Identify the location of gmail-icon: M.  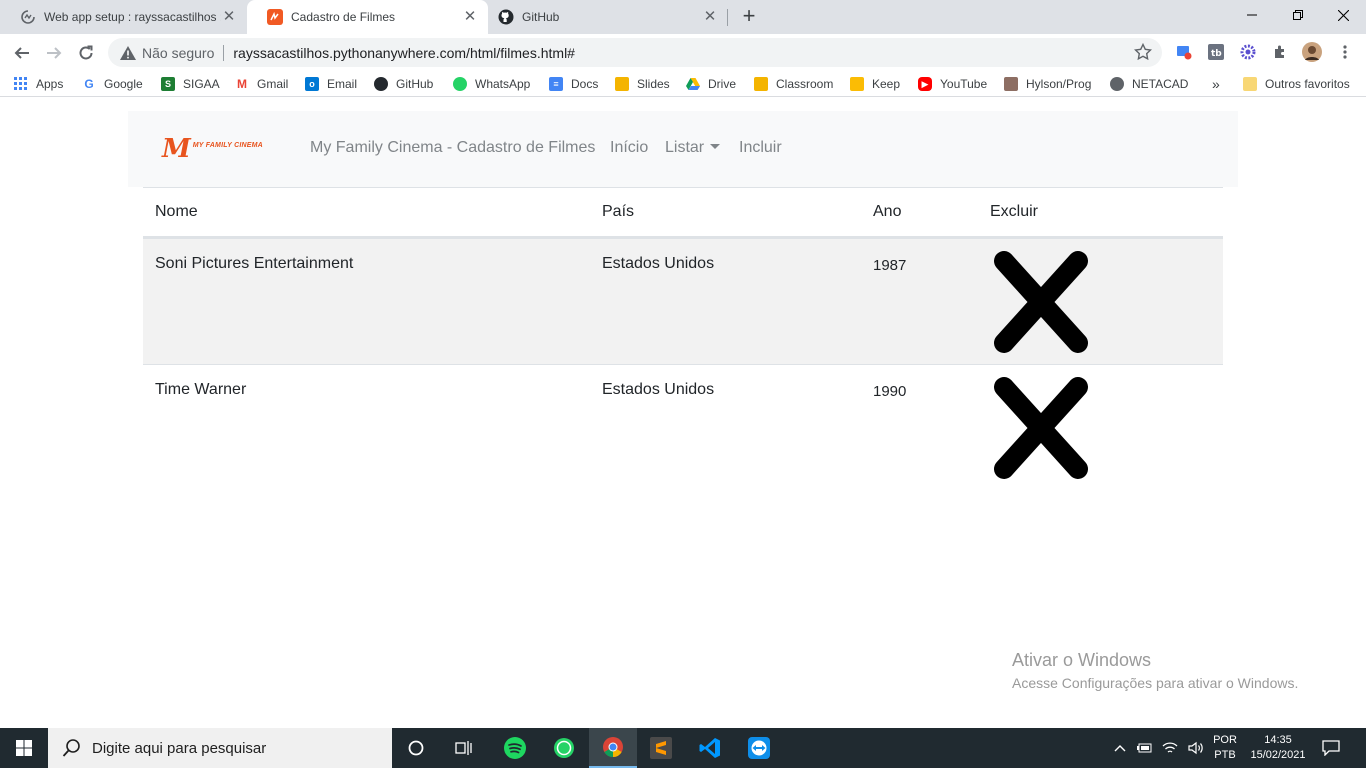
(242, 84).